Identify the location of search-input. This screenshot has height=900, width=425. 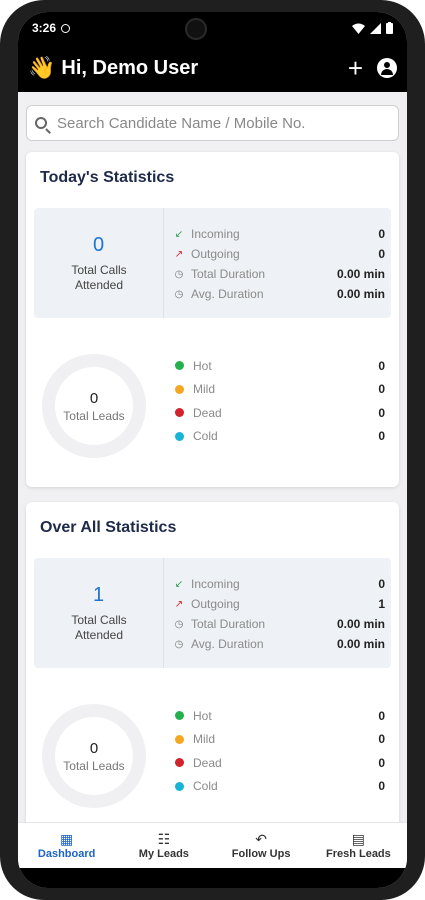
(223, 123).